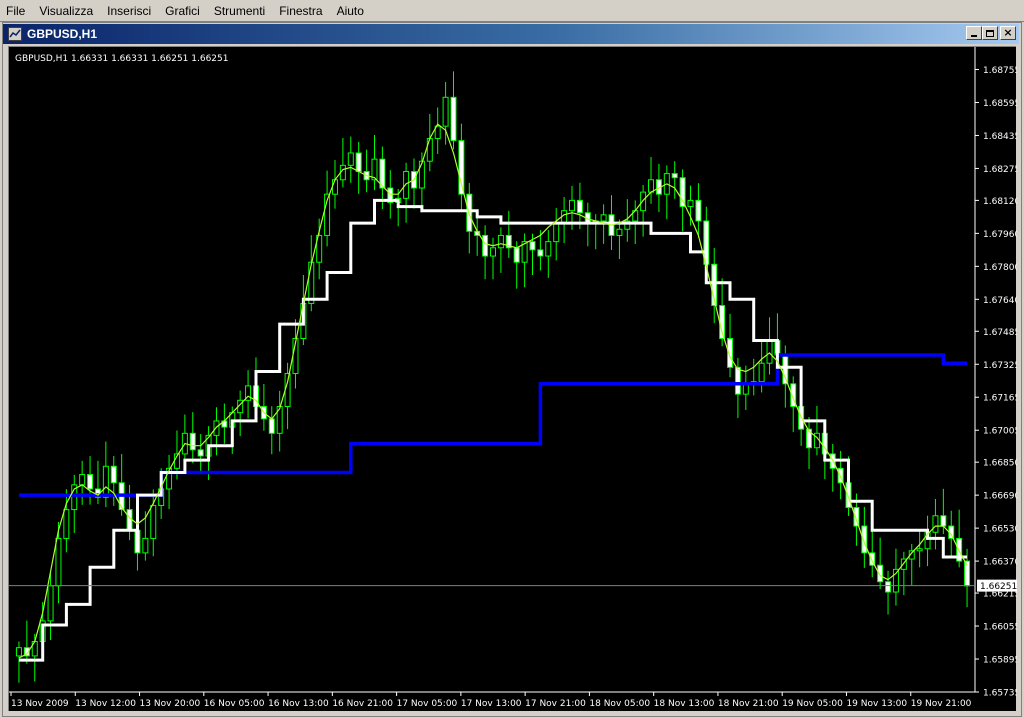 The width and height of the screenshot is (1024, 717). I want to click on menu-view: Visualizza, so click(67, 11).